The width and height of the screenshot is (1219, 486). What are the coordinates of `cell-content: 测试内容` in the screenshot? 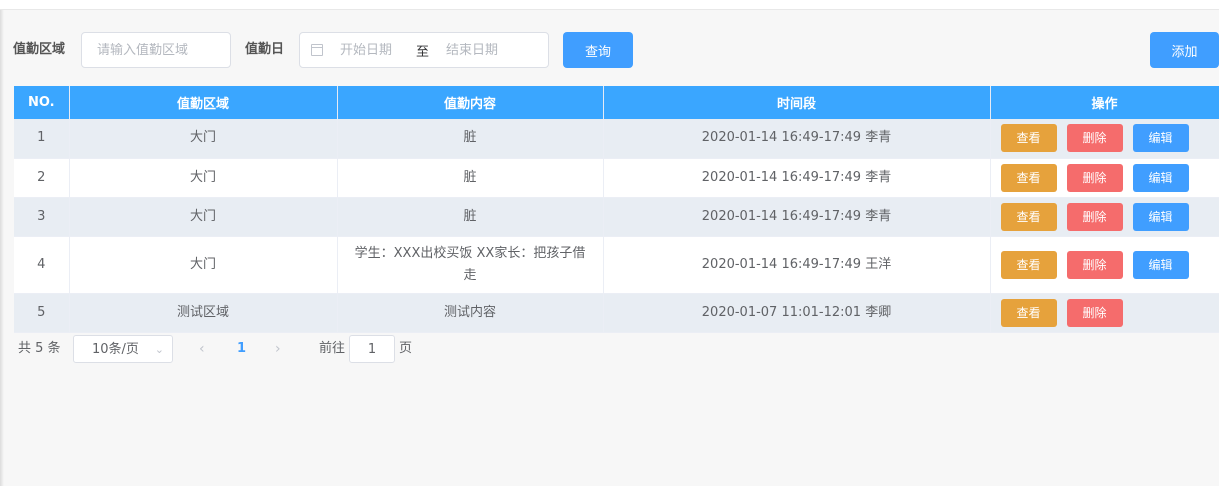 It's located at (470, 313).